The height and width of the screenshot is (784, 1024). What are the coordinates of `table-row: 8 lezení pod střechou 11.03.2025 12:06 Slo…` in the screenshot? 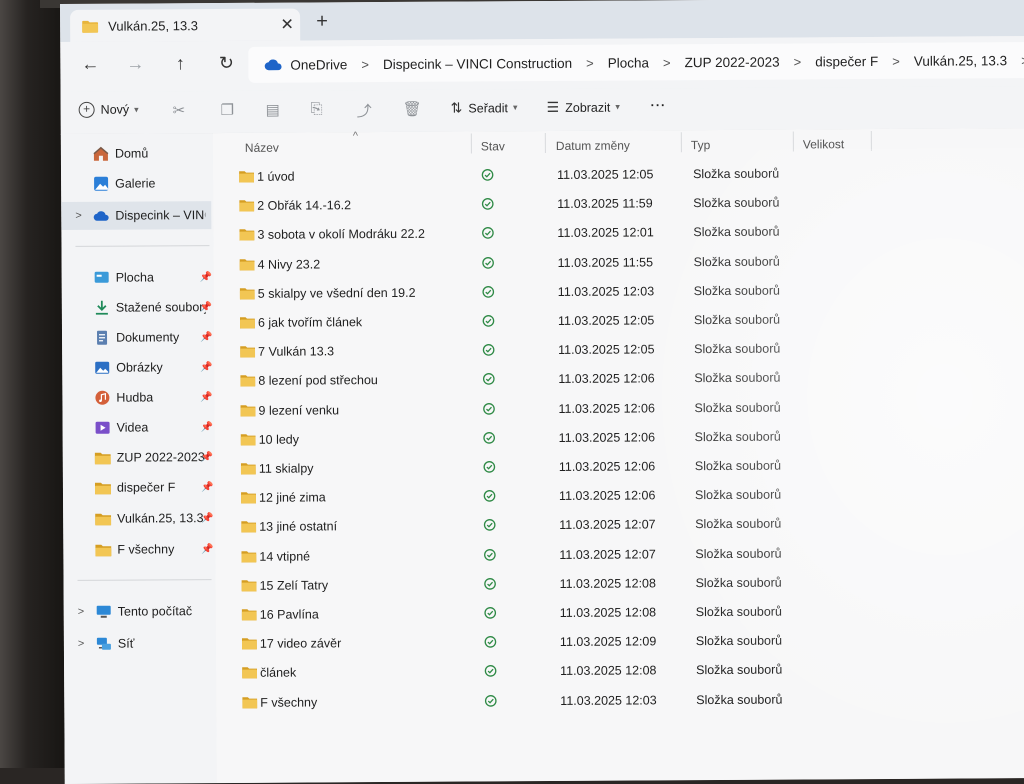 It's located at (524, 380).